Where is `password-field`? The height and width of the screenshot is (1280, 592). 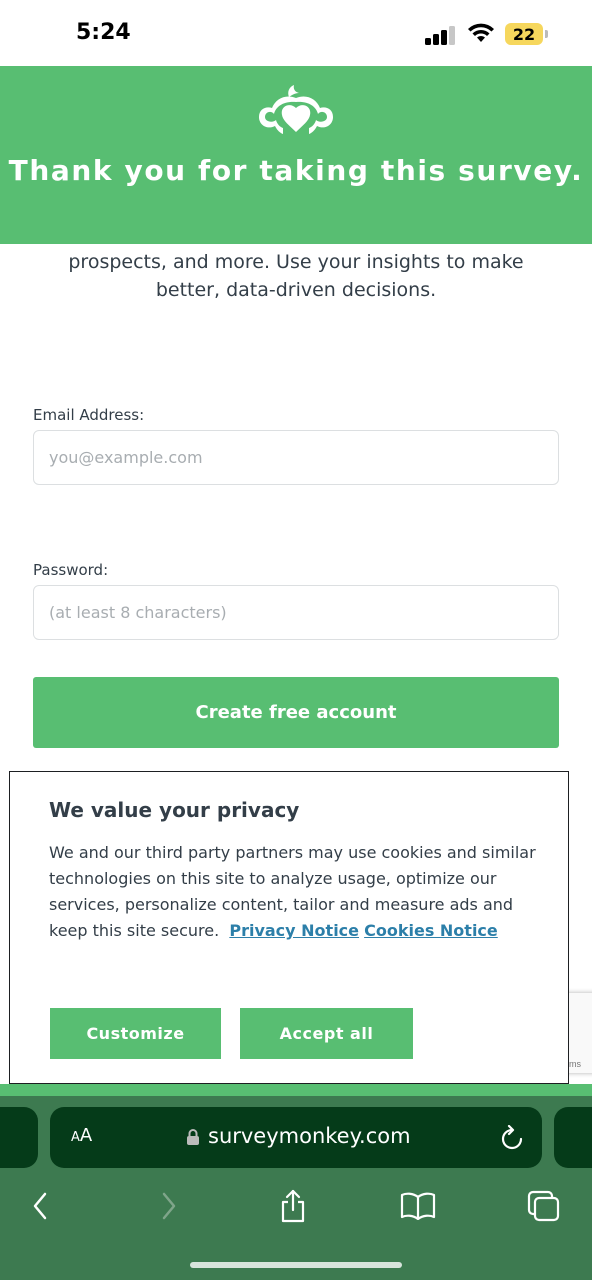
password-field is located at coordinates (296, 612).